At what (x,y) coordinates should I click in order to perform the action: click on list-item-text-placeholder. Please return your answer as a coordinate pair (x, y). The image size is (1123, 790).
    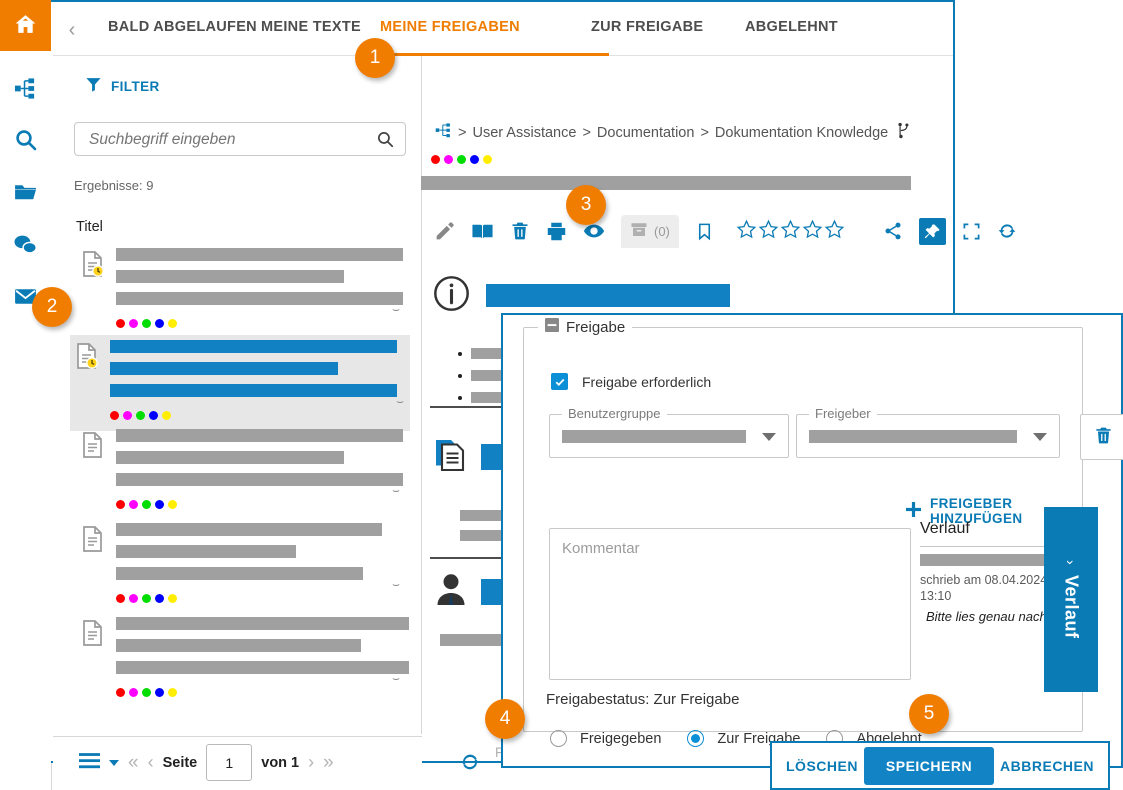
    Looking at the image, I should click on (253, 373).